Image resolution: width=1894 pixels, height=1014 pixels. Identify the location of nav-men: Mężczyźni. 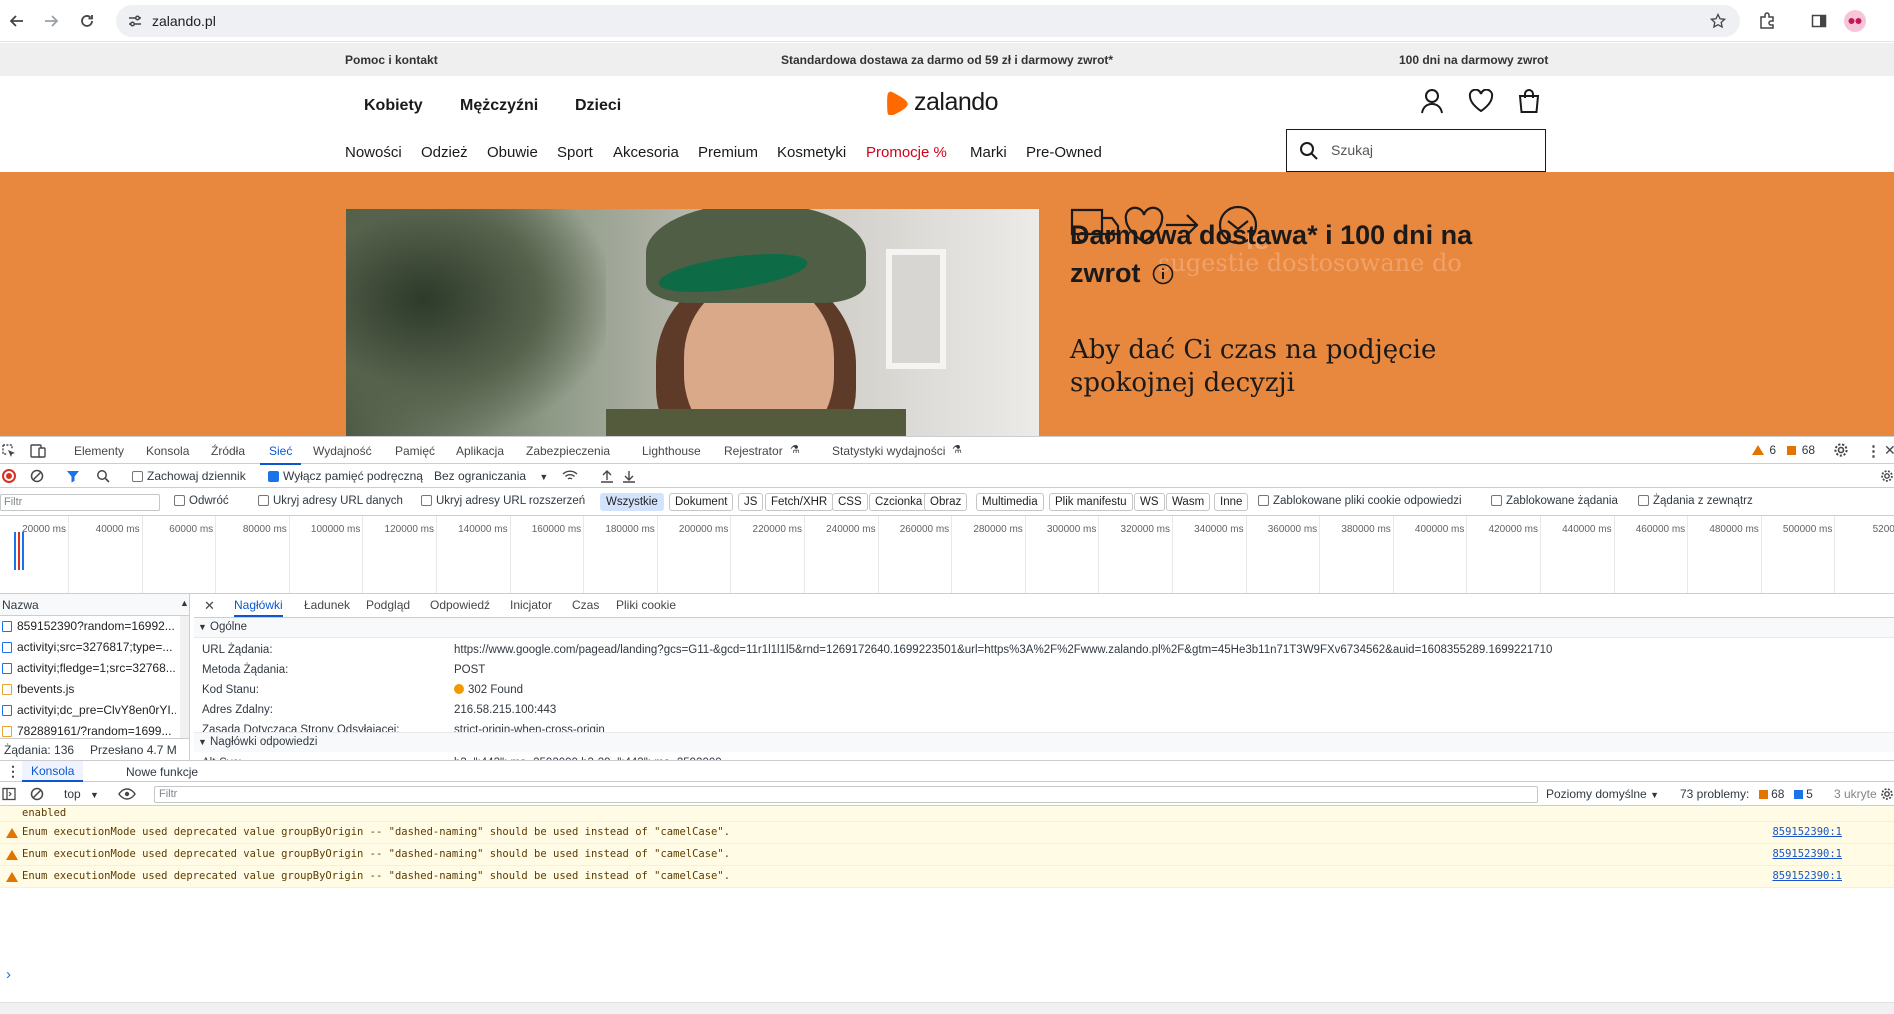
(499, 106).